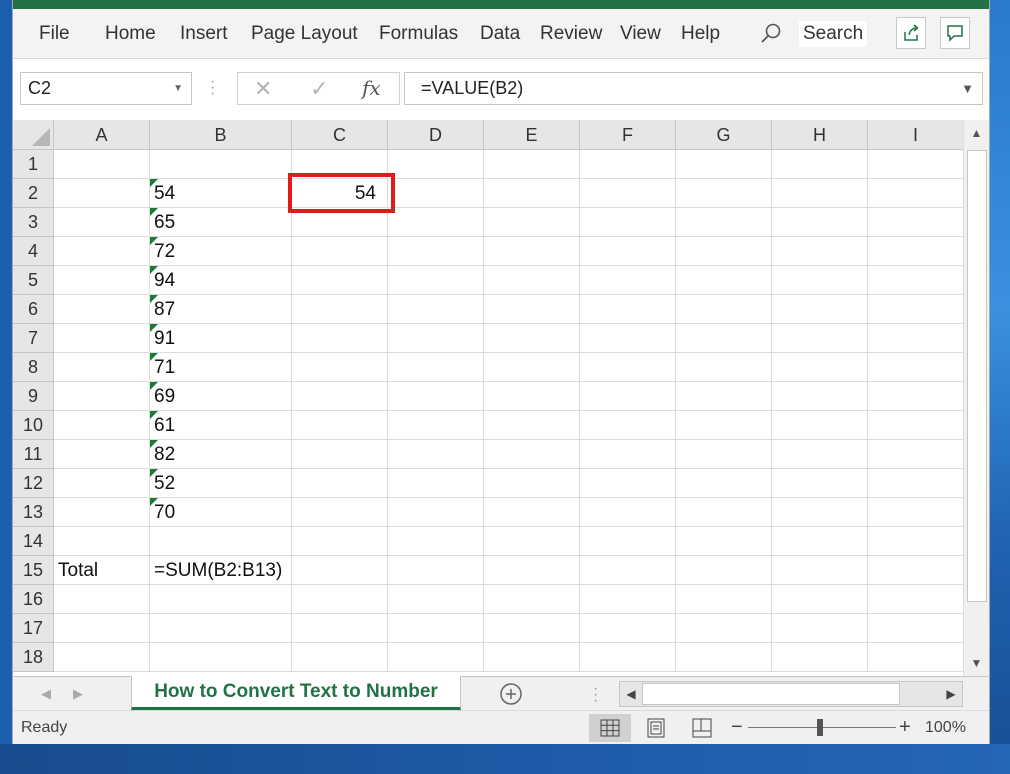 This screenshot has width=1010, height=774. I want to click on horizontal-scrollbar: ◀ ▶, so click(791, 694).